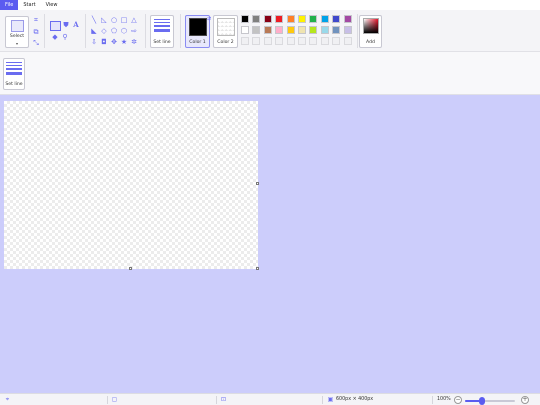  Describe the element at coordinates (270, 73) in the screenshot. I see `options-toolbar: Set line` at that location.